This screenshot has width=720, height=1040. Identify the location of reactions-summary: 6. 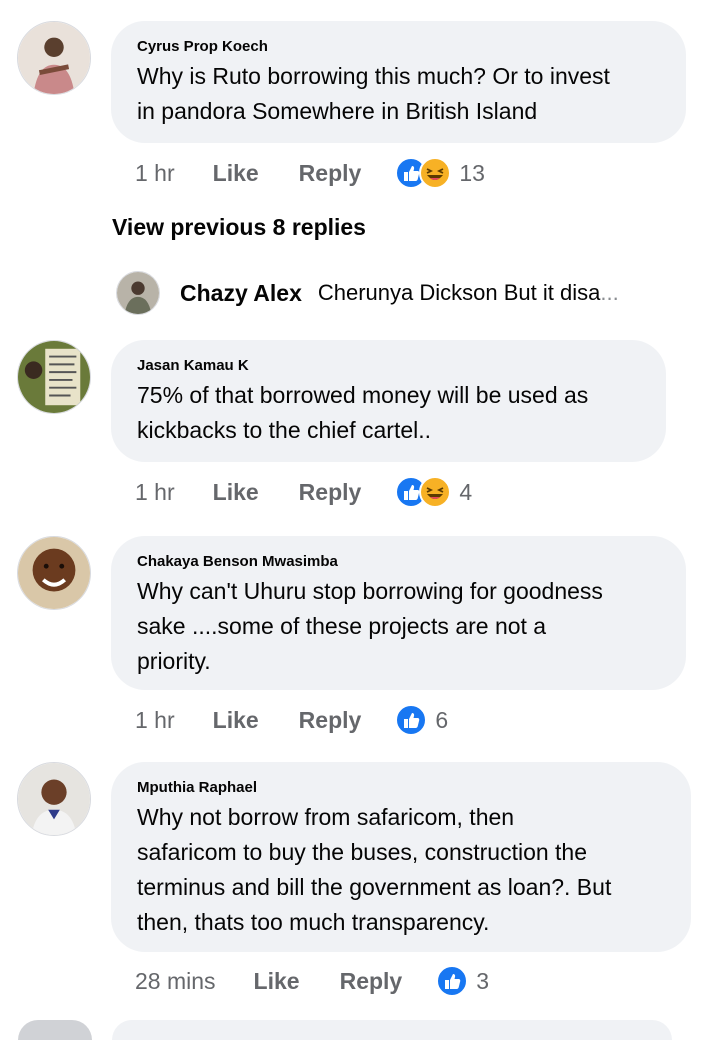
(421, 720).